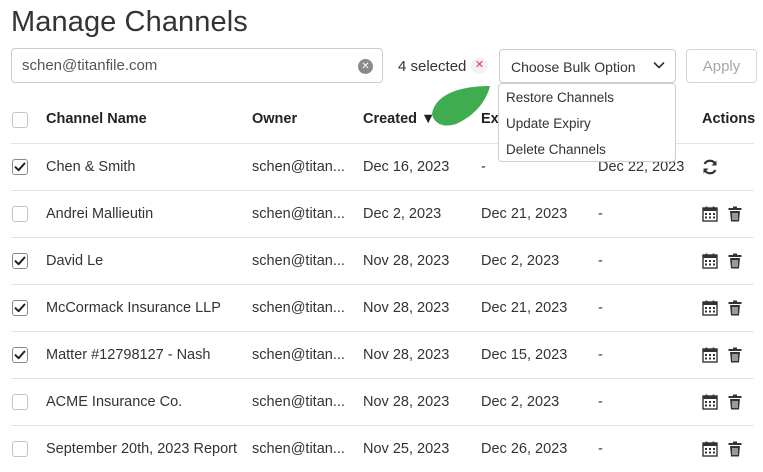 The image size is (763, 472). I want to click on header-actions: Actions, so click(729, 119).